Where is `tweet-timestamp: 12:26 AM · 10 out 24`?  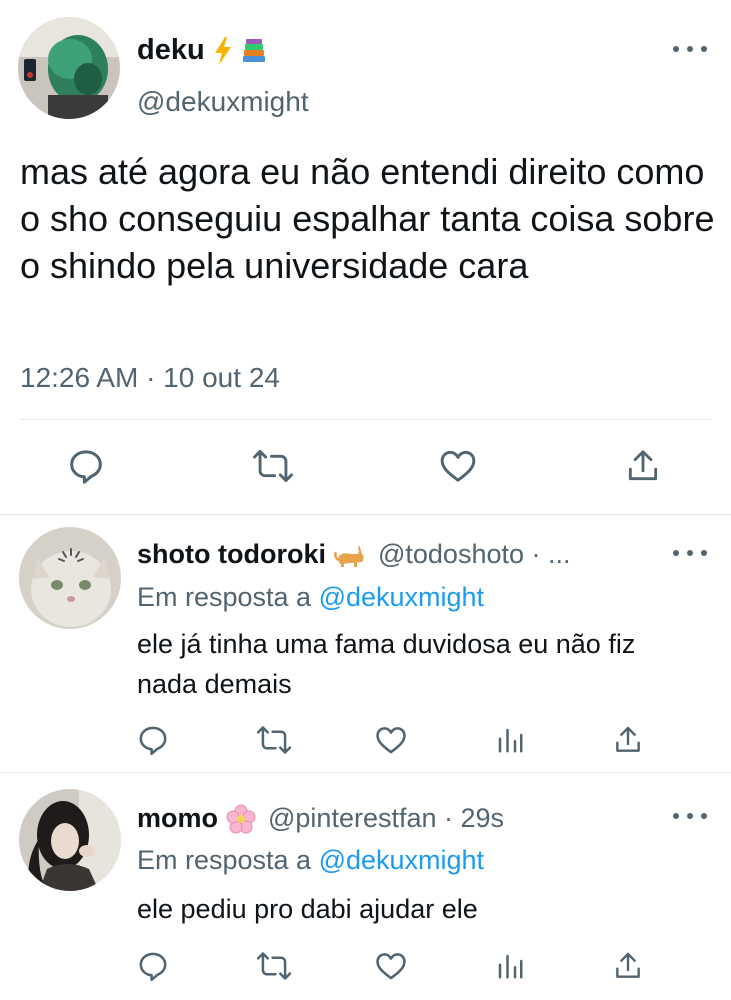 tweet-timestamp: 12:26 AM · 10 out 24 is located at coordinates (150, 378).